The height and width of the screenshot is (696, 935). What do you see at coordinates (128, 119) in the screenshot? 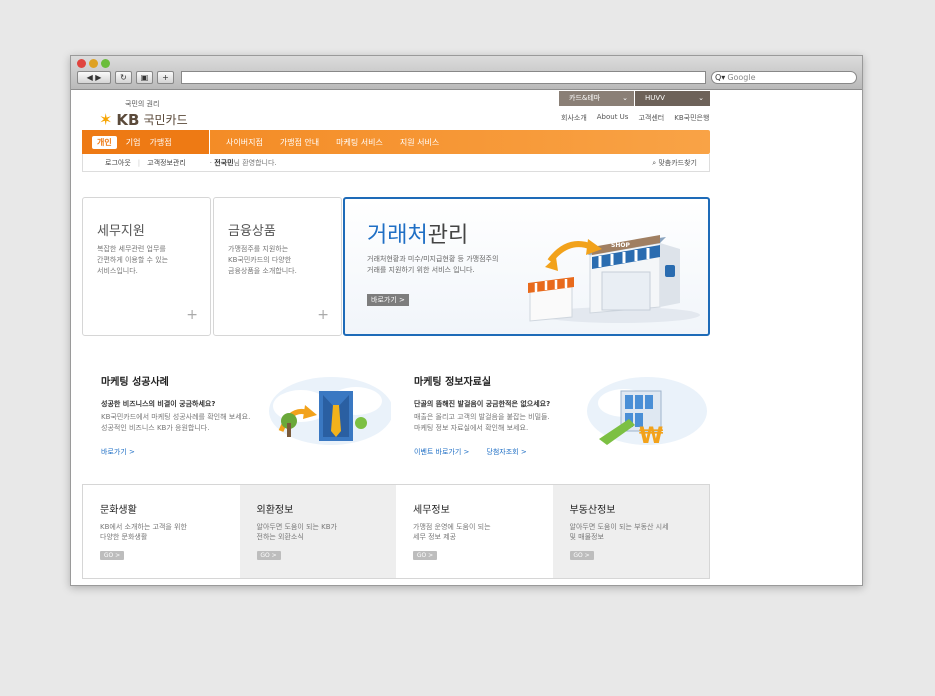
I see `logo-kb-text: KB` at bounding box center [128, 119].